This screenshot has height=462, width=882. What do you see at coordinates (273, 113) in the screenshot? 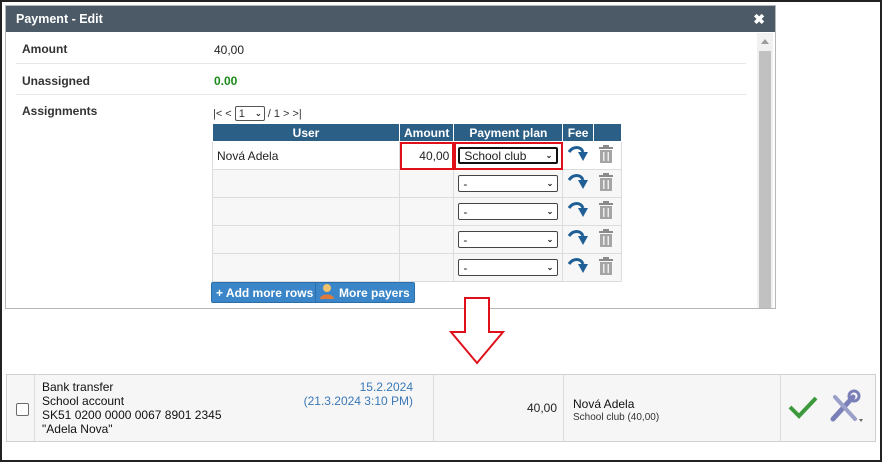
I see `page-total: / 1` at bounding box center [273, 113].